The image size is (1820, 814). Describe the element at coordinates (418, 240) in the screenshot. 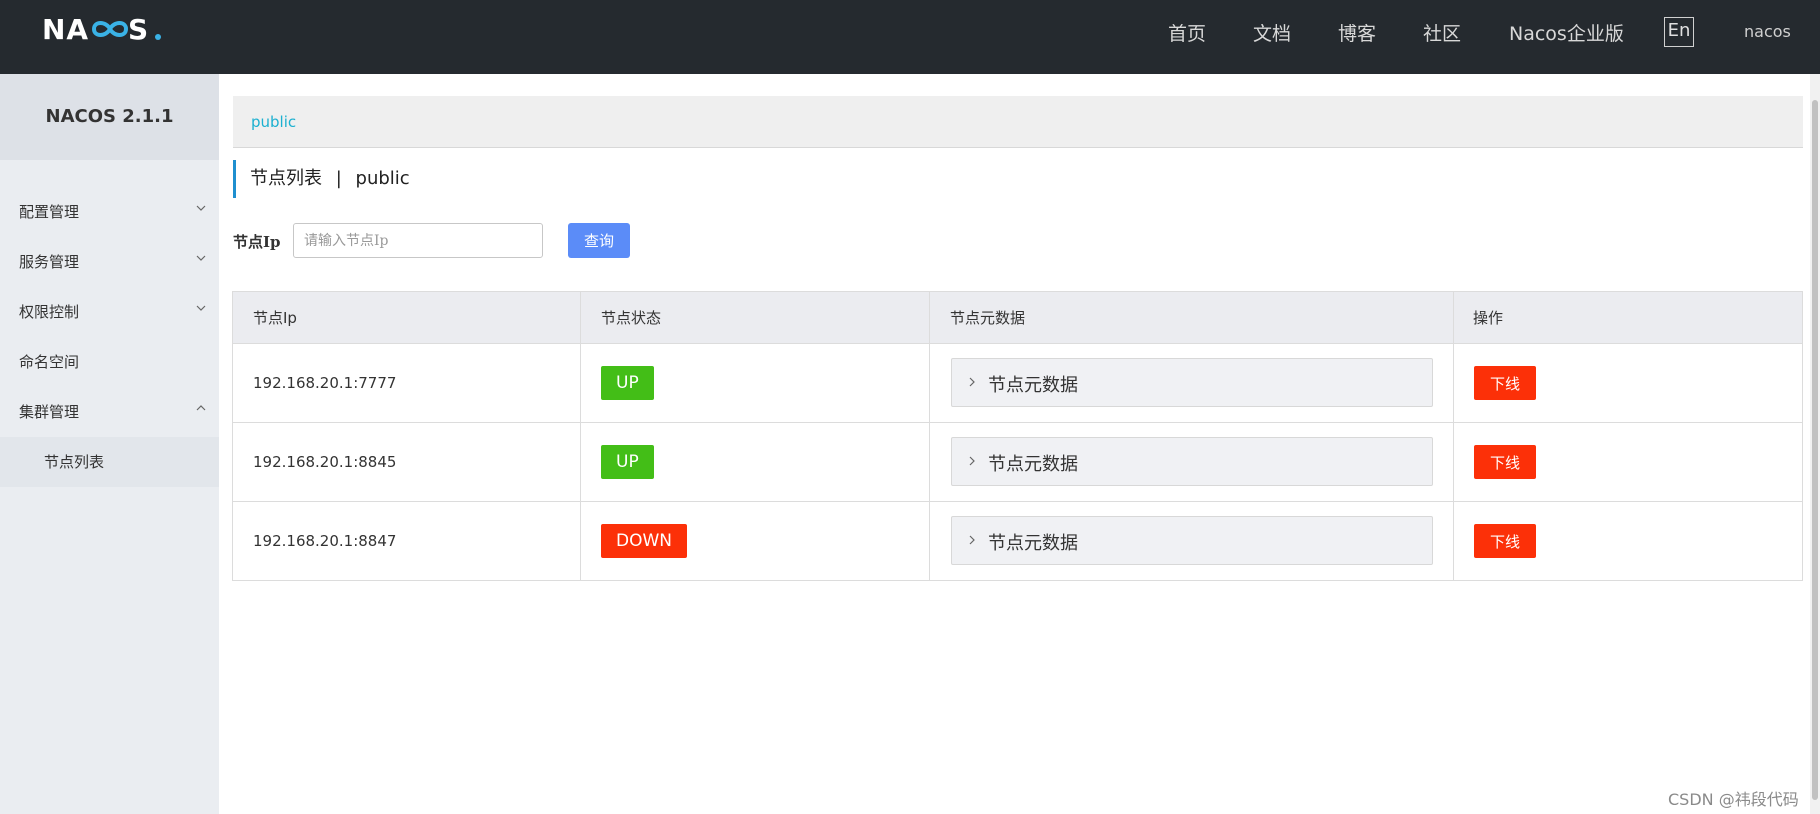

I see `node-ip-input` at that location.